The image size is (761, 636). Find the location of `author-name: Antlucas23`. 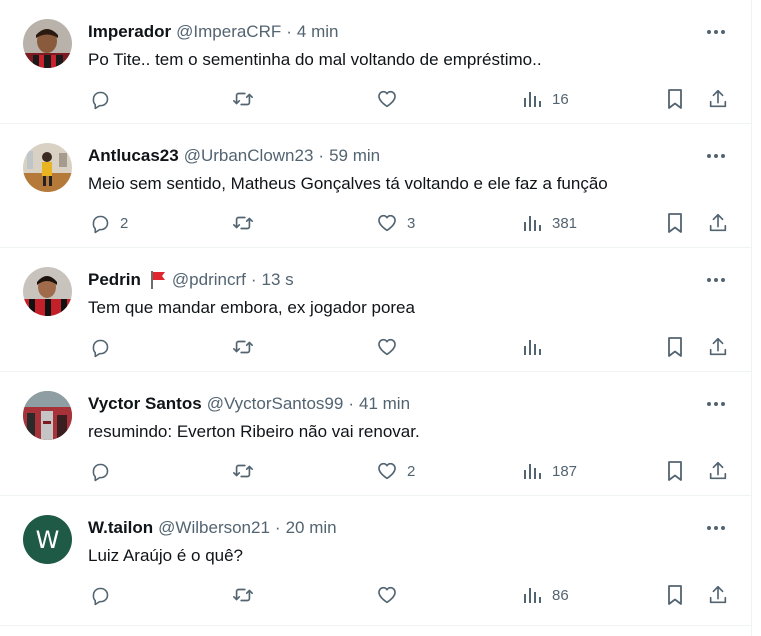

author-name: Antlucas23 is located at coordinates (133, 156).